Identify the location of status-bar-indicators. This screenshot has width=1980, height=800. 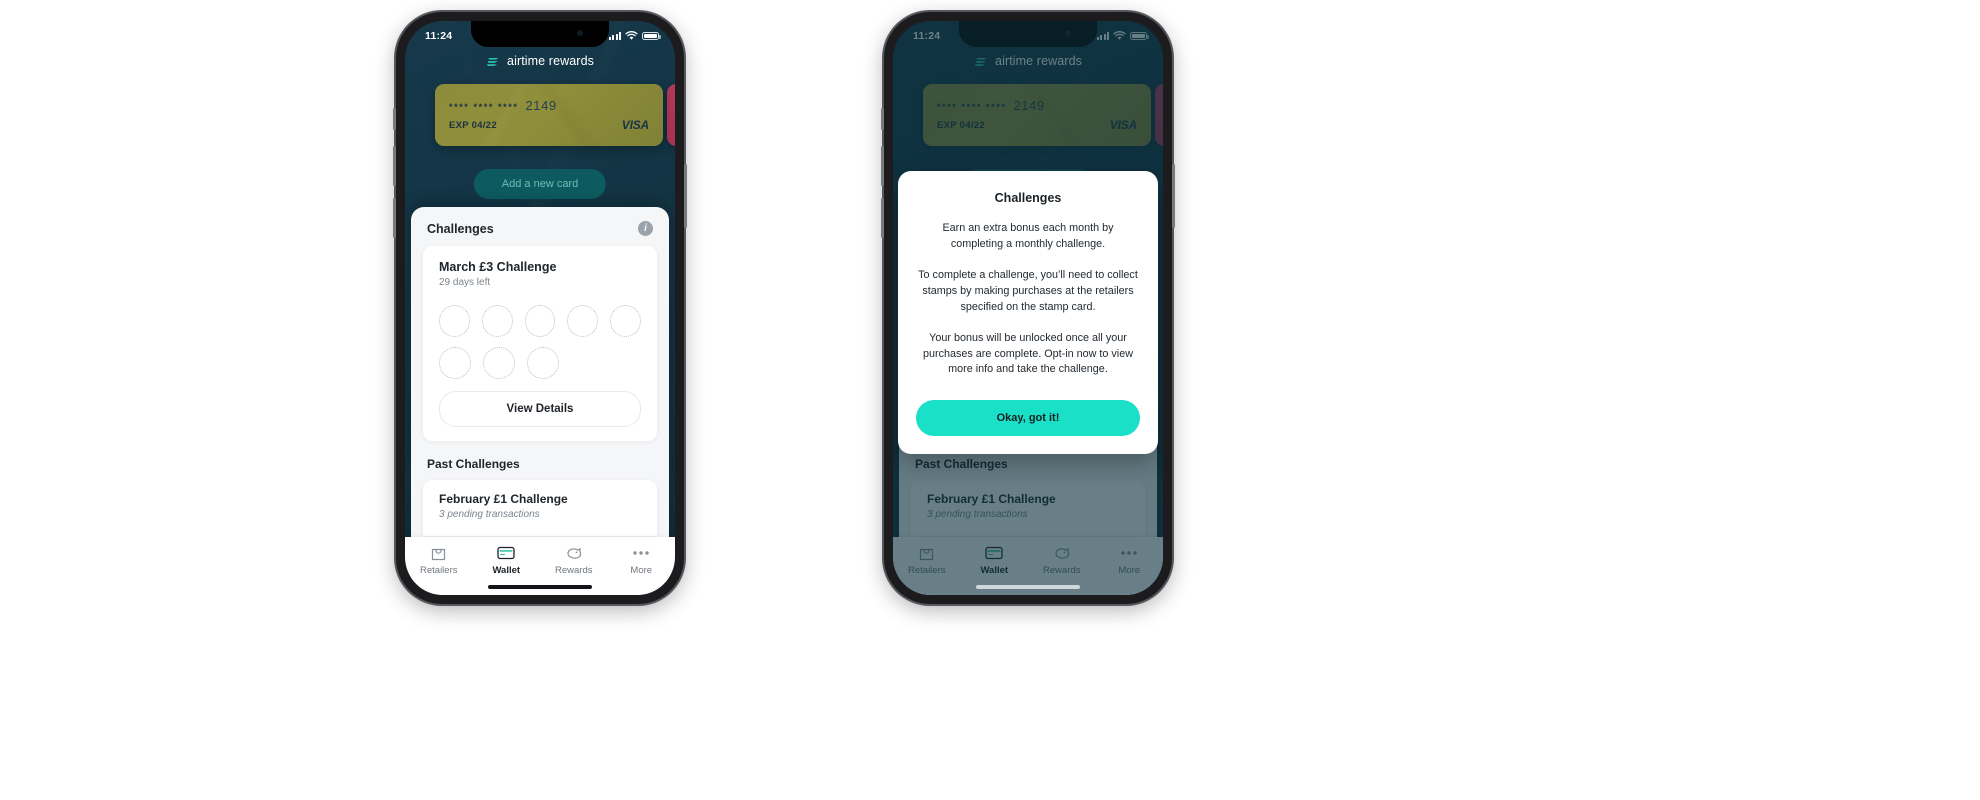
(635, 36).